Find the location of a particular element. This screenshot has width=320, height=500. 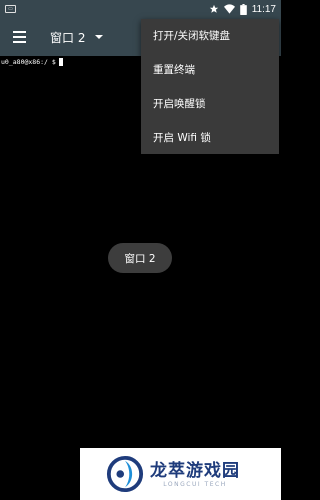

toast-text: 窗口 2 is located at coordinates (140, 258).